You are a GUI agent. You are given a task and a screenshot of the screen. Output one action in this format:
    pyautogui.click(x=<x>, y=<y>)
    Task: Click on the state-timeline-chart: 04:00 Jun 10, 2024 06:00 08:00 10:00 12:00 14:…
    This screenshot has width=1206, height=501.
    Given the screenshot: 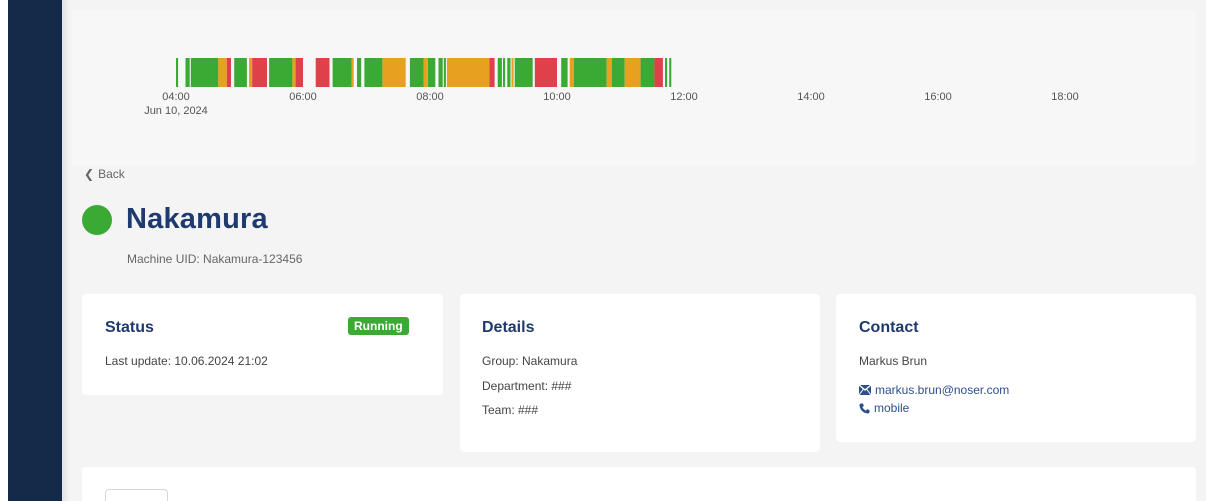 What is the action you would take?
    pyautogui.click(x=611, y=87)
    